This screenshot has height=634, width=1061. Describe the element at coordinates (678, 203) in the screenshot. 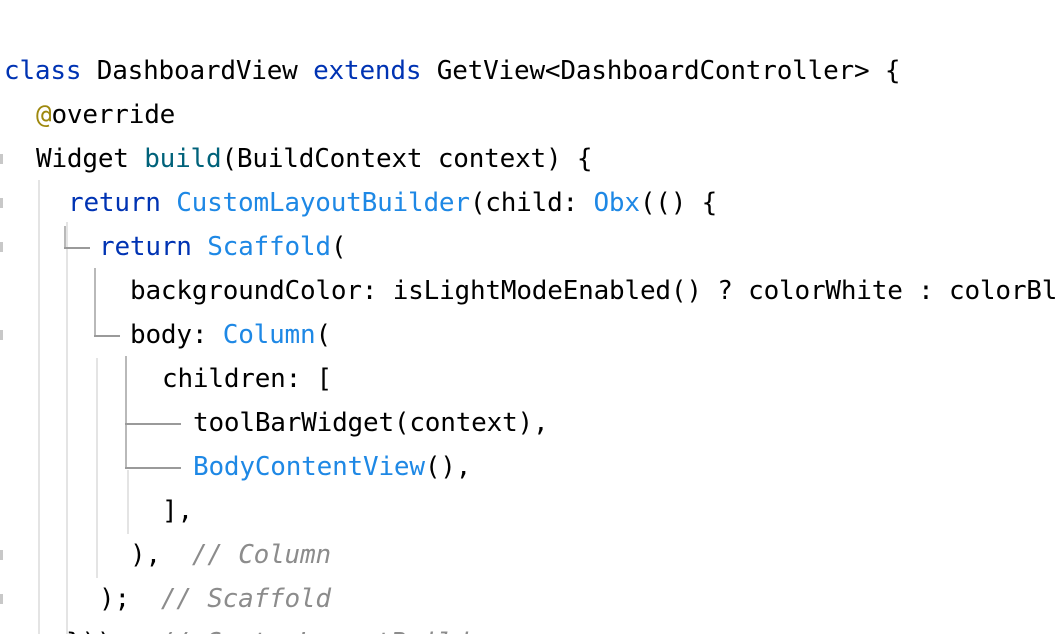

I see `code-token-plain: (() {` at that location.